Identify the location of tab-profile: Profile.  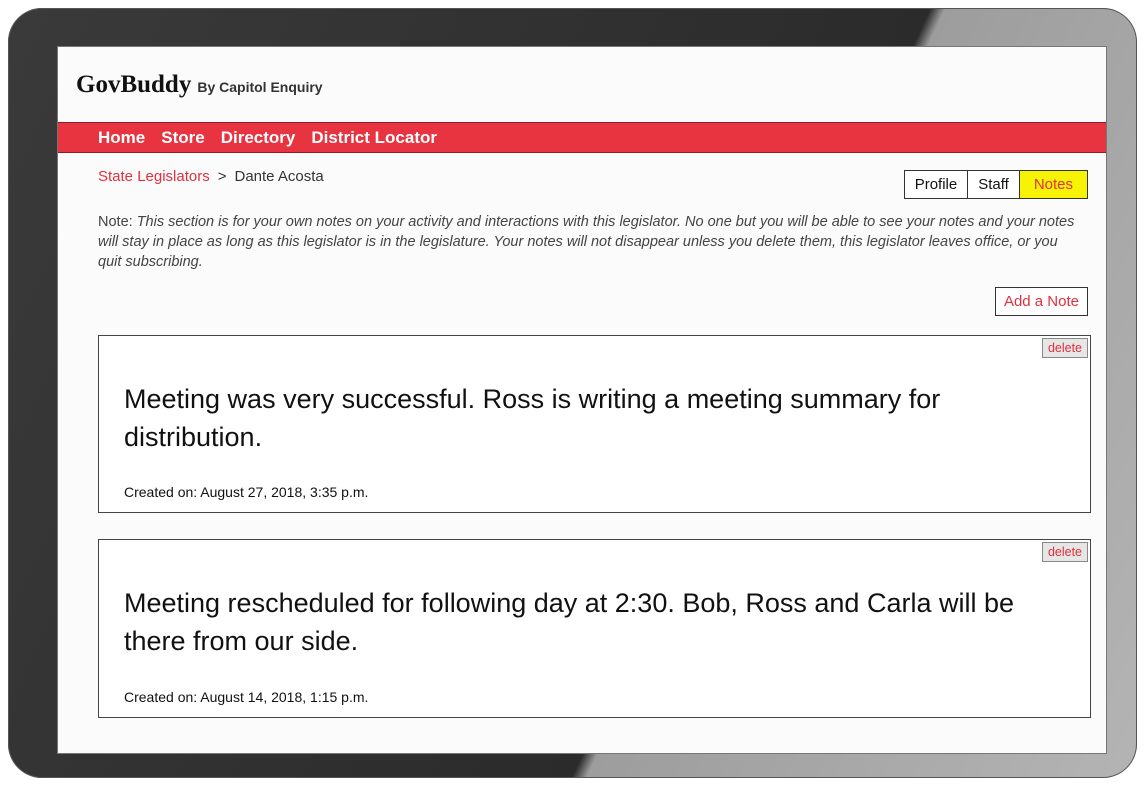
(936, 184).